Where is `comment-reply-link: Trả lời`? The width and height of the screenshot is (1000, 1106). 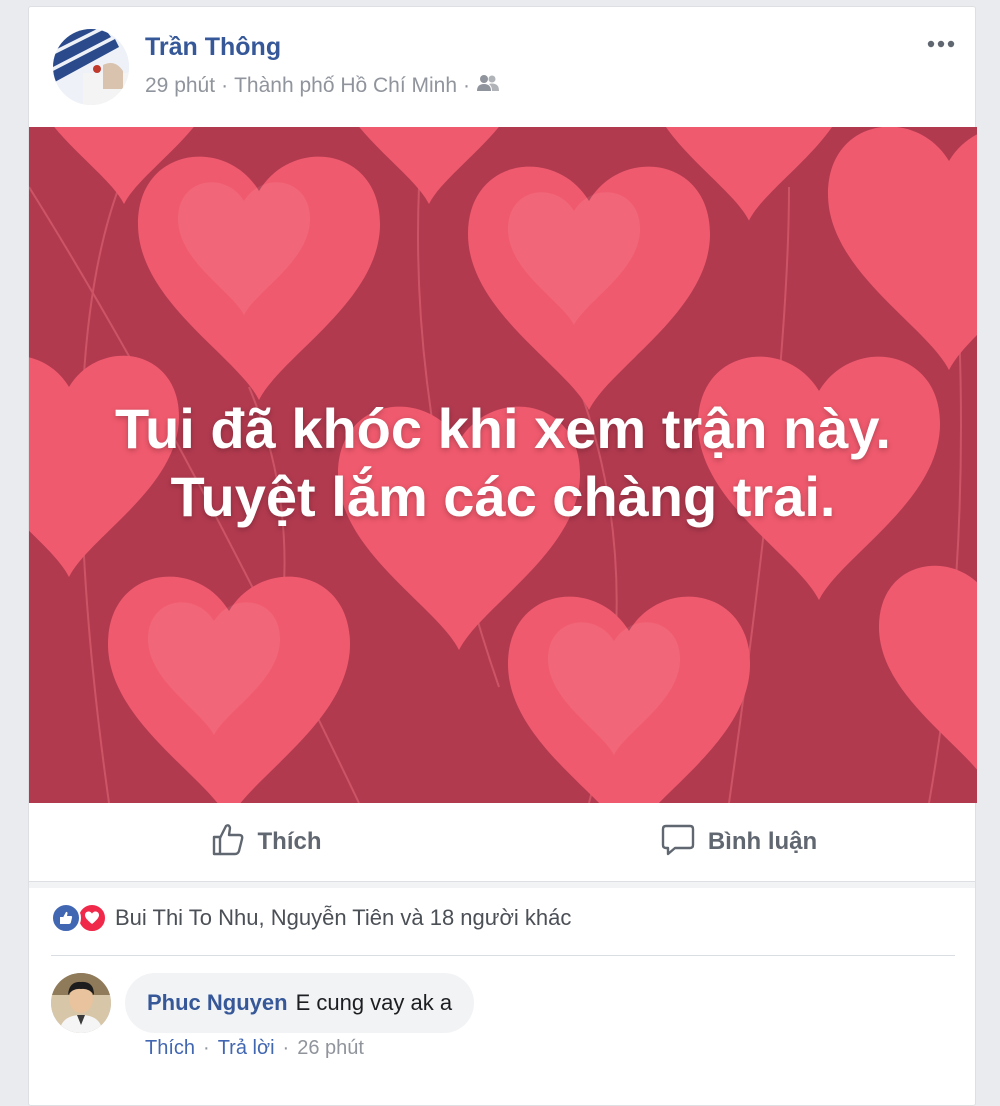
comment-reply-link: Trả lời is located at coordinates (246, 1048).